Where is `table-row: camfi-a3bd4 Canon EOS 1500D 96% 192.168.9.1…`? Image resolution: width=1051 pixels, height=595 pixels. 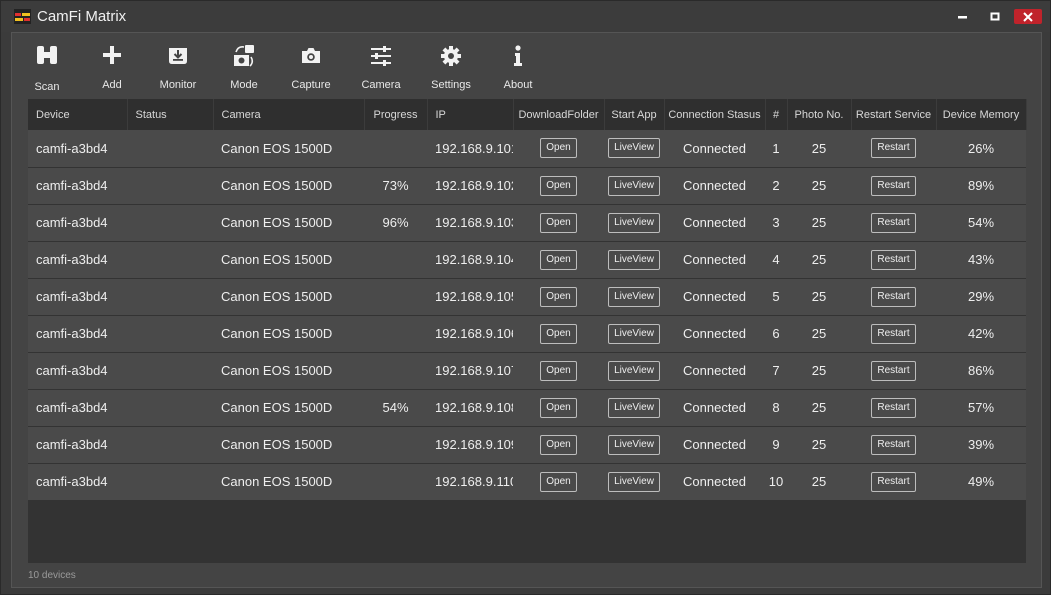 table-row: camfi-a3bd4 Canon EOS 1500D 96% 192.168.9.1… is located at coordinates (527, 222).